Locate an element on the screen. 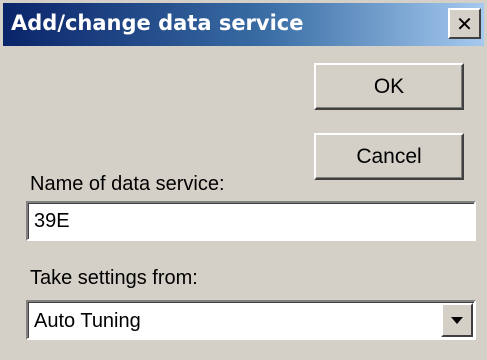 This screenshot has height=360, width=487. name-of-data-service-field is located at coordinates (251, 221).